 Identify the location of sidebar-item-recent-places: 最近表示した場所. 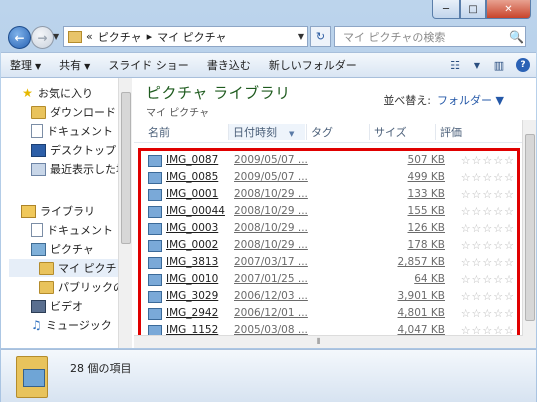
(74, 169).